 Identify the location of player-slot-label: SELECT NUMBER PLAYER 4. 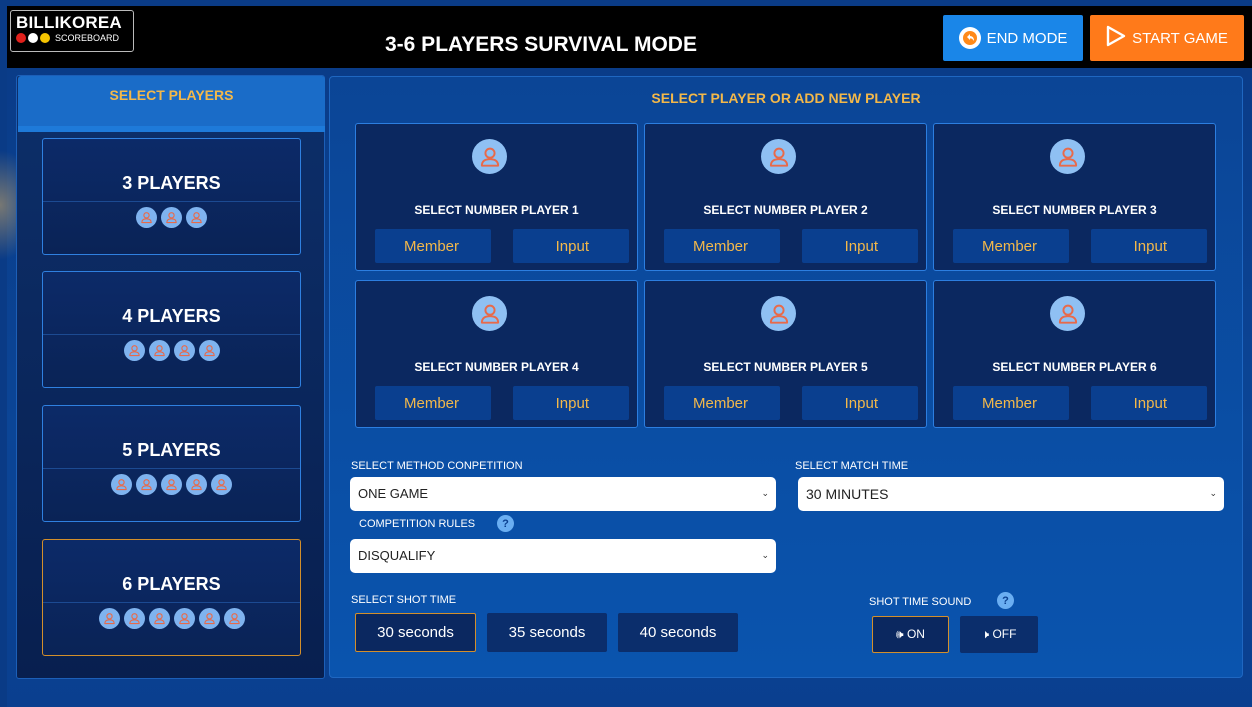
(496, 367).